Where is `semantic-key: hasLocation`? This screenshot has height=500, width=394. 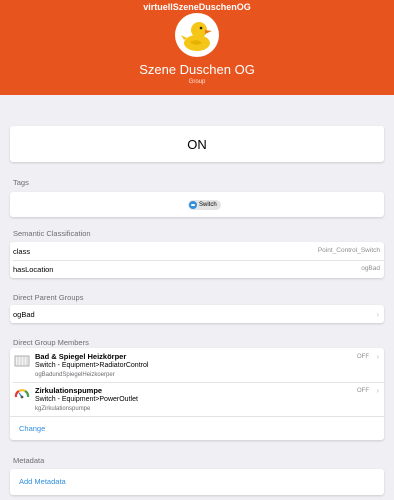 semantic-key: hasLocation is located at coordinates (33, 269).